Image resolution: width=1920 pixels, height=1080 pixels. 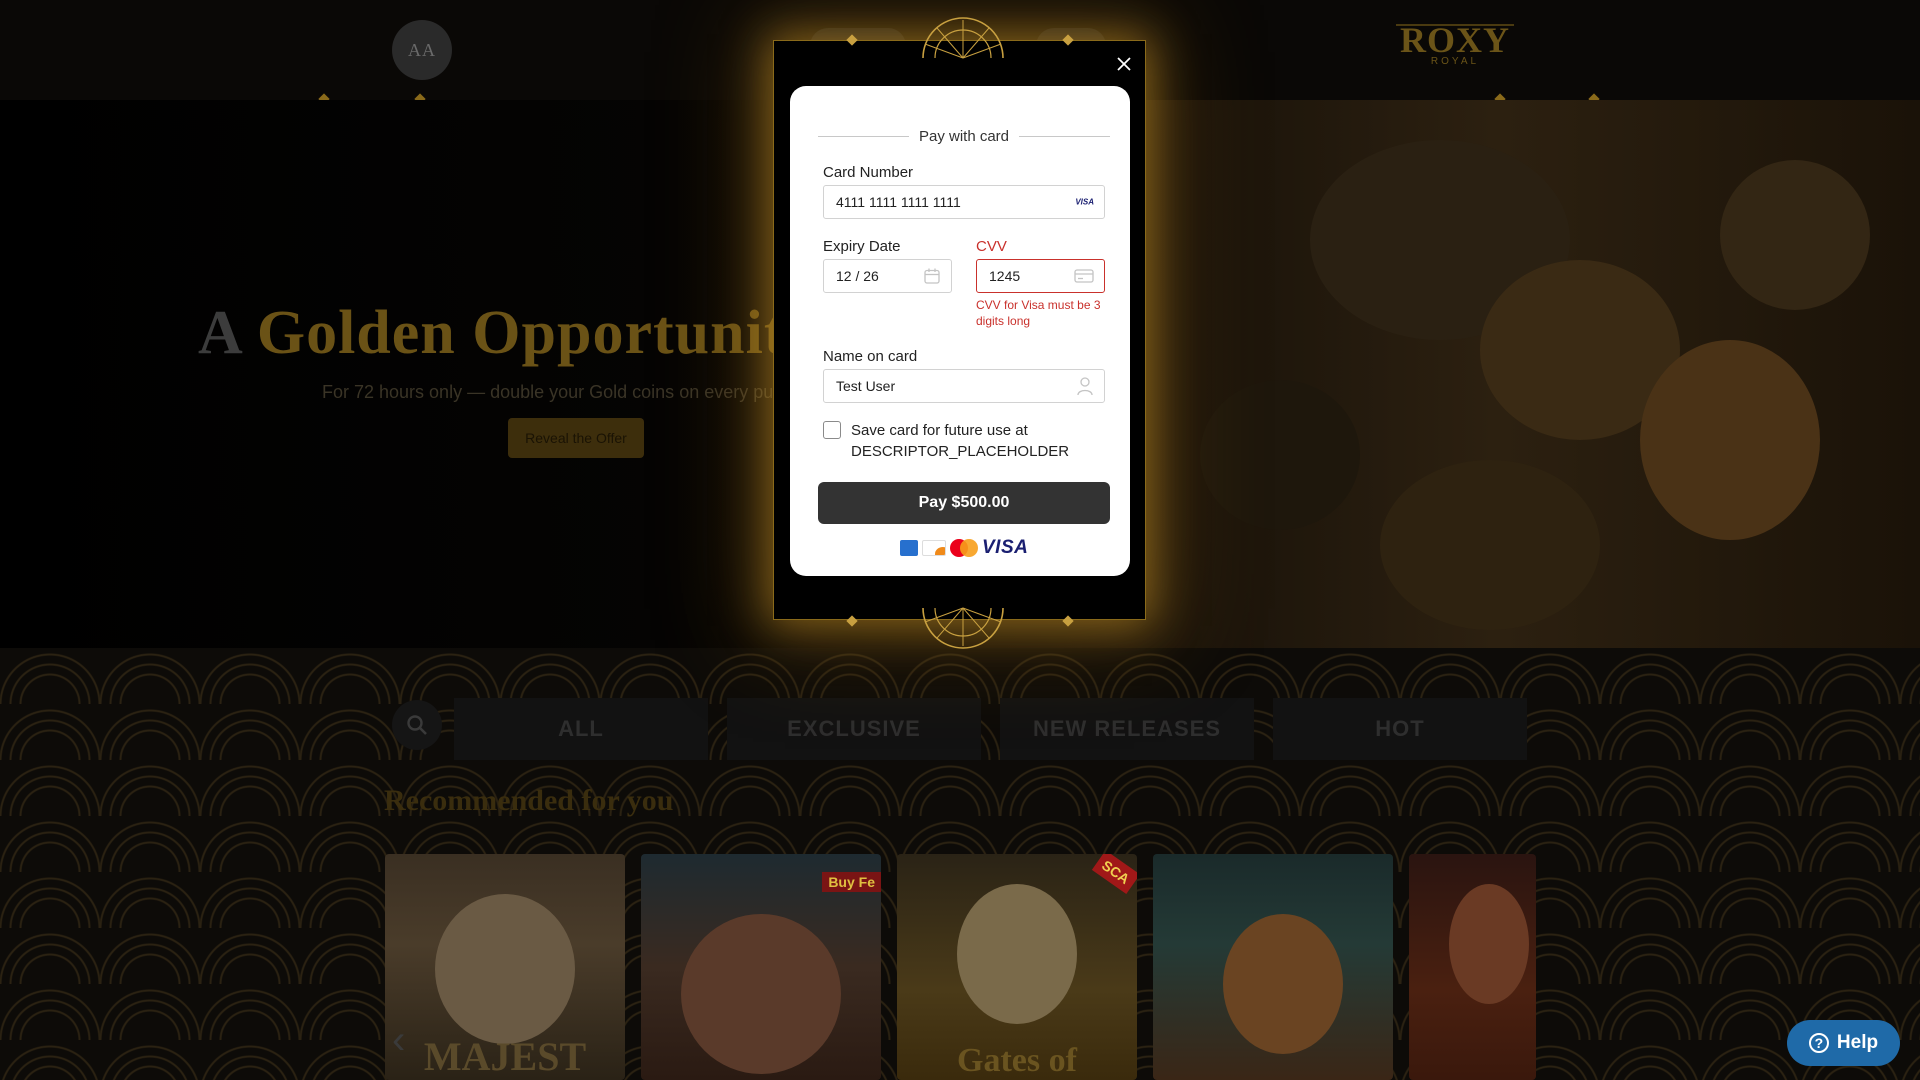 What do you see at coordinates (1084, 276) in the screenshot?
I see `credit-card-icon` at bounding box center [1084, 276].